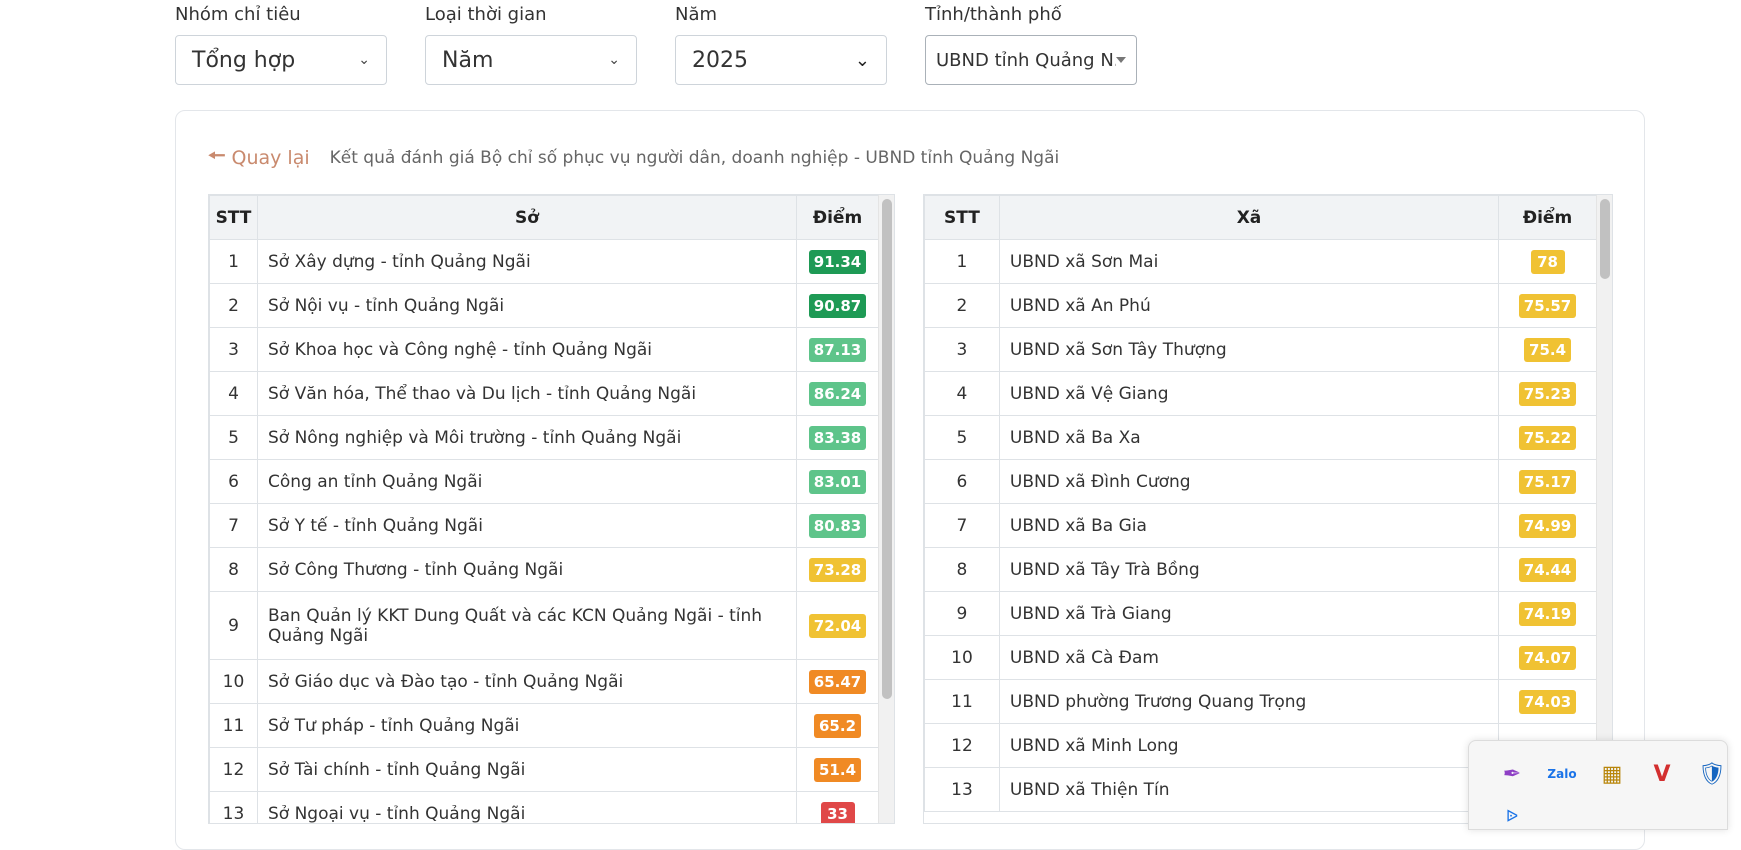 The width and height of the screenshot is (1741, 850). I want to click on table-row: 7 UBND xã Ba Gia 74.99, so click(1260, 525).